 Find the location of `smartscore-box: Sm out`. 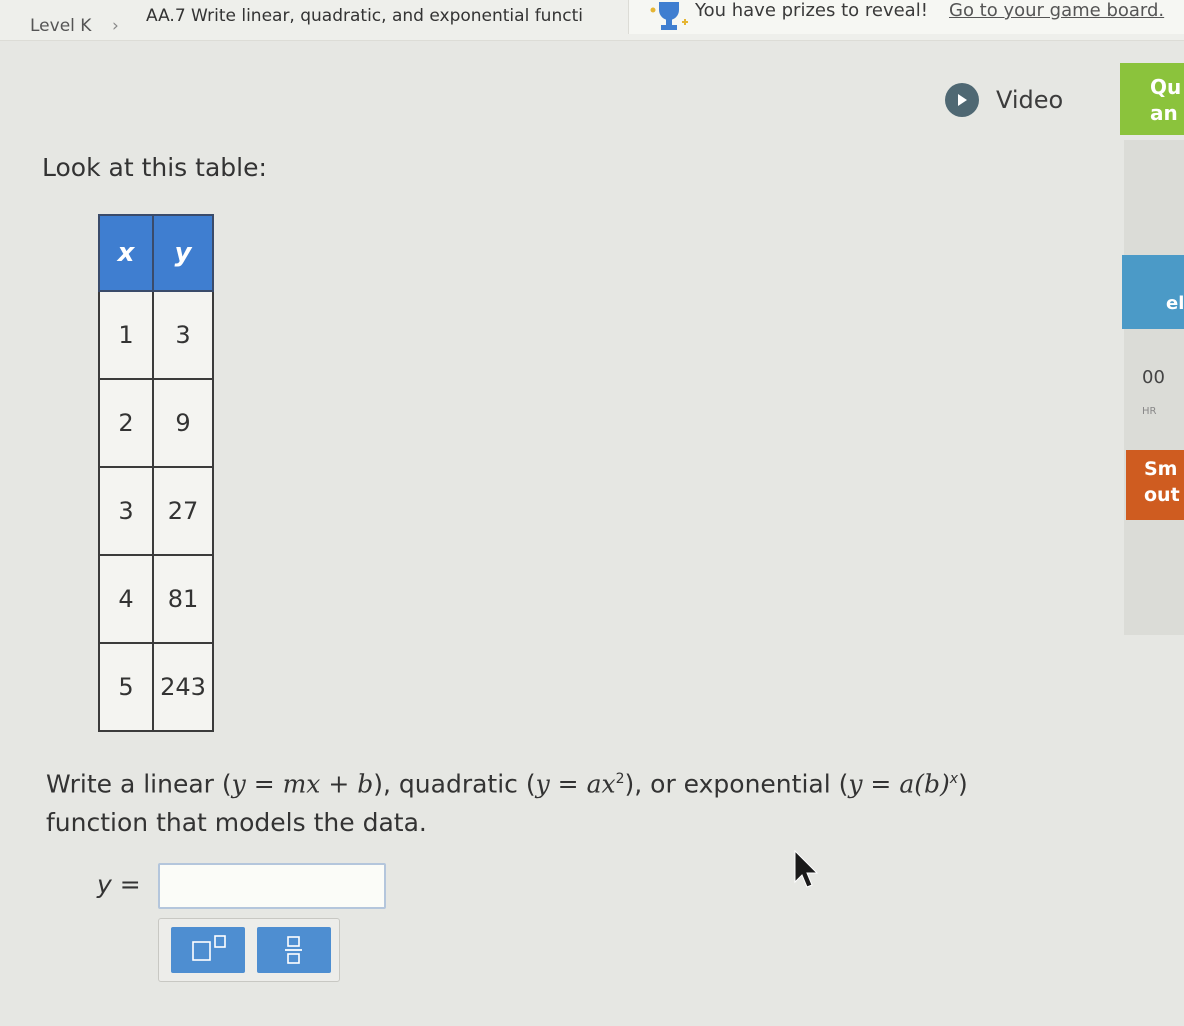

smartscore-box: Sm out is located at coordinates (1155, 485).